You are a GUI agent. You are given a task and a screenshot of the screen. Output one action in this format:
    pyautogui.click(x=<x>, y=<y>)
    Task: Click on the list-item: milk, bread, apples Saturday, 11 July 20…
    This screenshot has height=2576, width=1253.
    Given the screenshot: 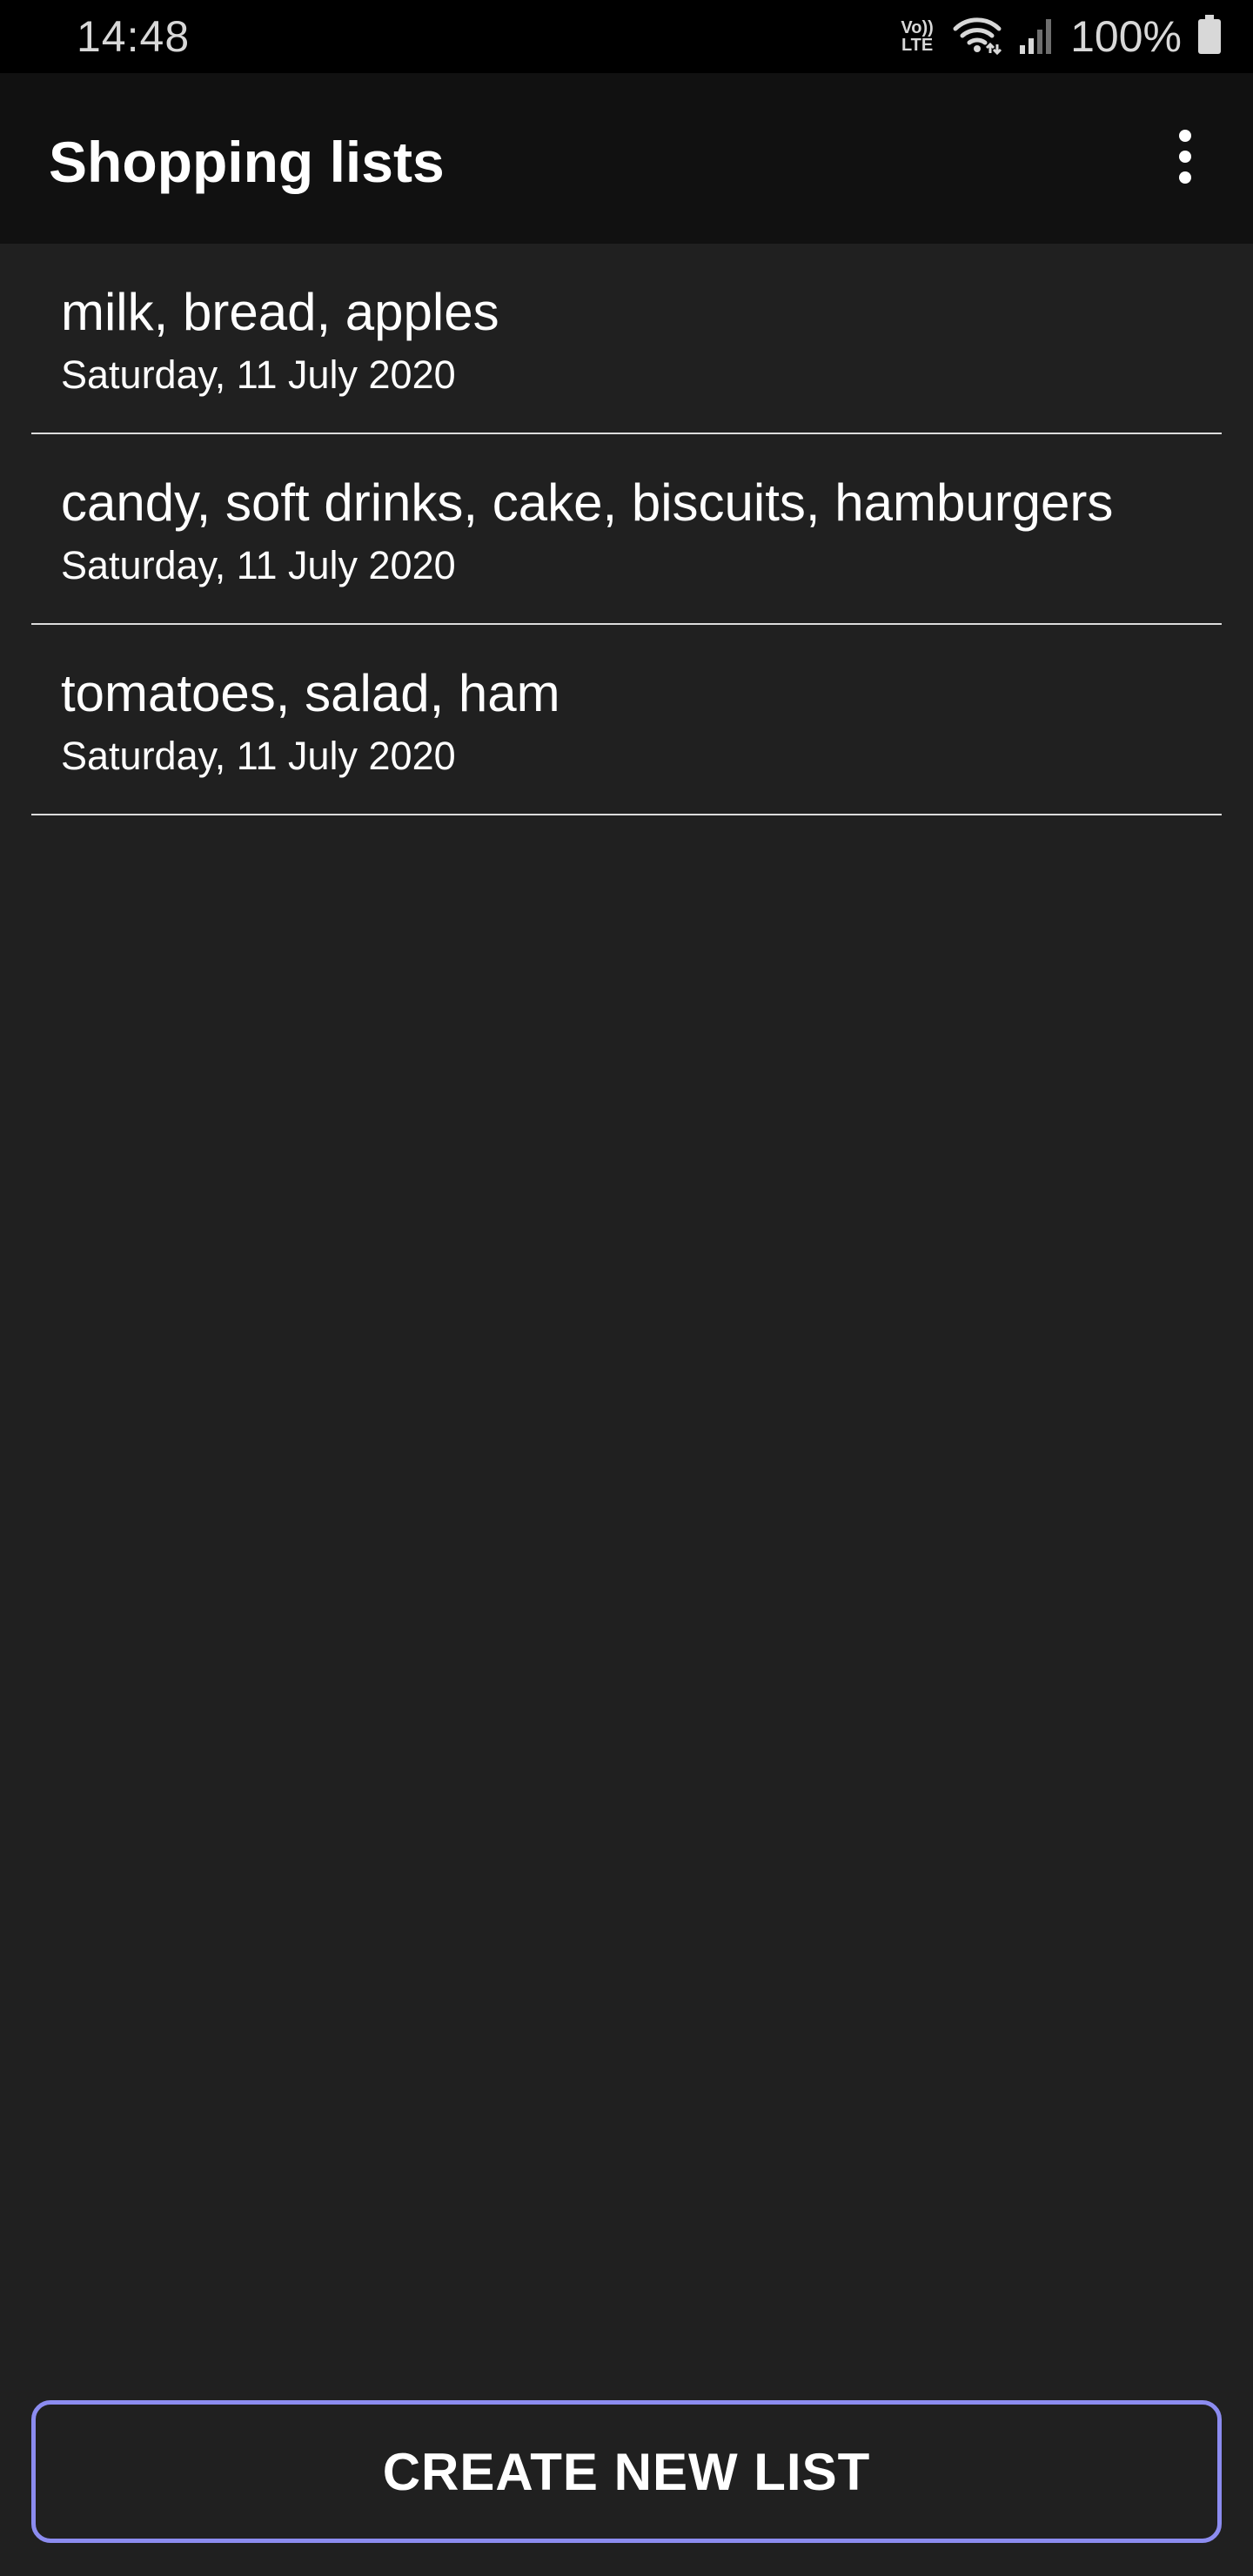 What is the action you would take?
    pyautogui.click(x=626, y=339)
    